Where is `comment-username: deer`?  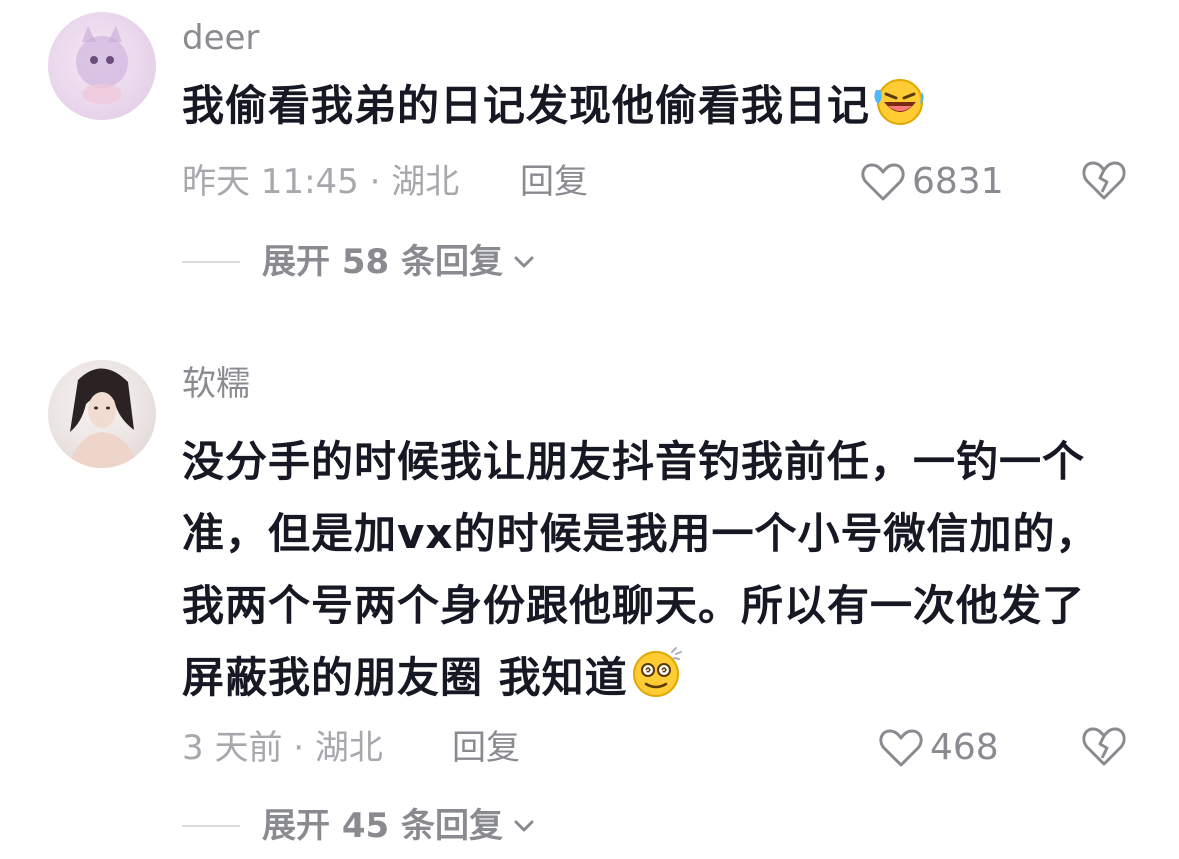 comment-username: deer is located at coordinates (220, 38).